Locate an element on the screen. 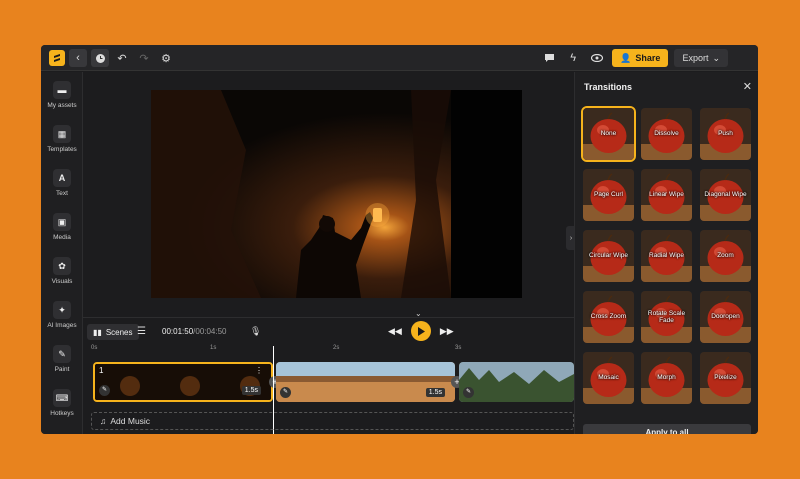  film-icon: ▮▮ is located at coordinates (97, 332).